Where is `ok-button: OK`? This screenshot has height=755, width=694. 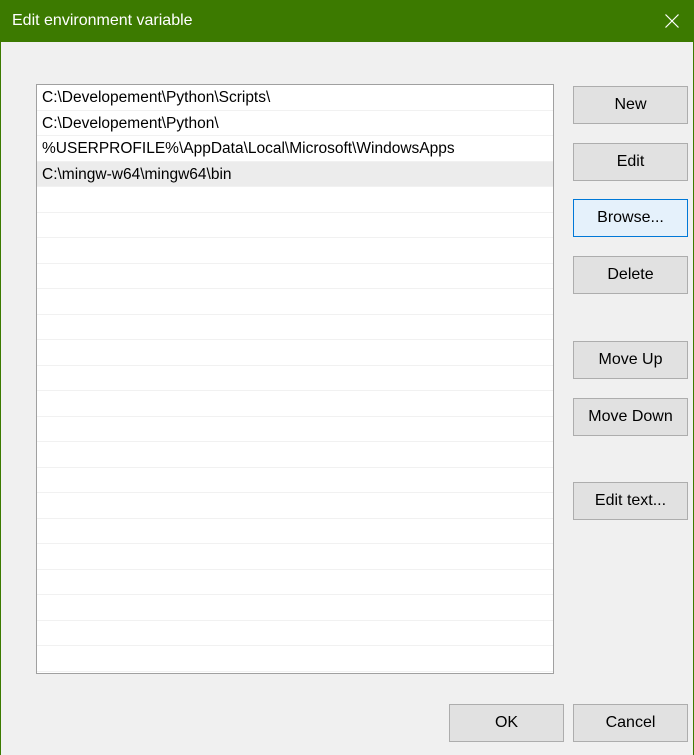
ok-button: OK is located at coordinates (506, 723).